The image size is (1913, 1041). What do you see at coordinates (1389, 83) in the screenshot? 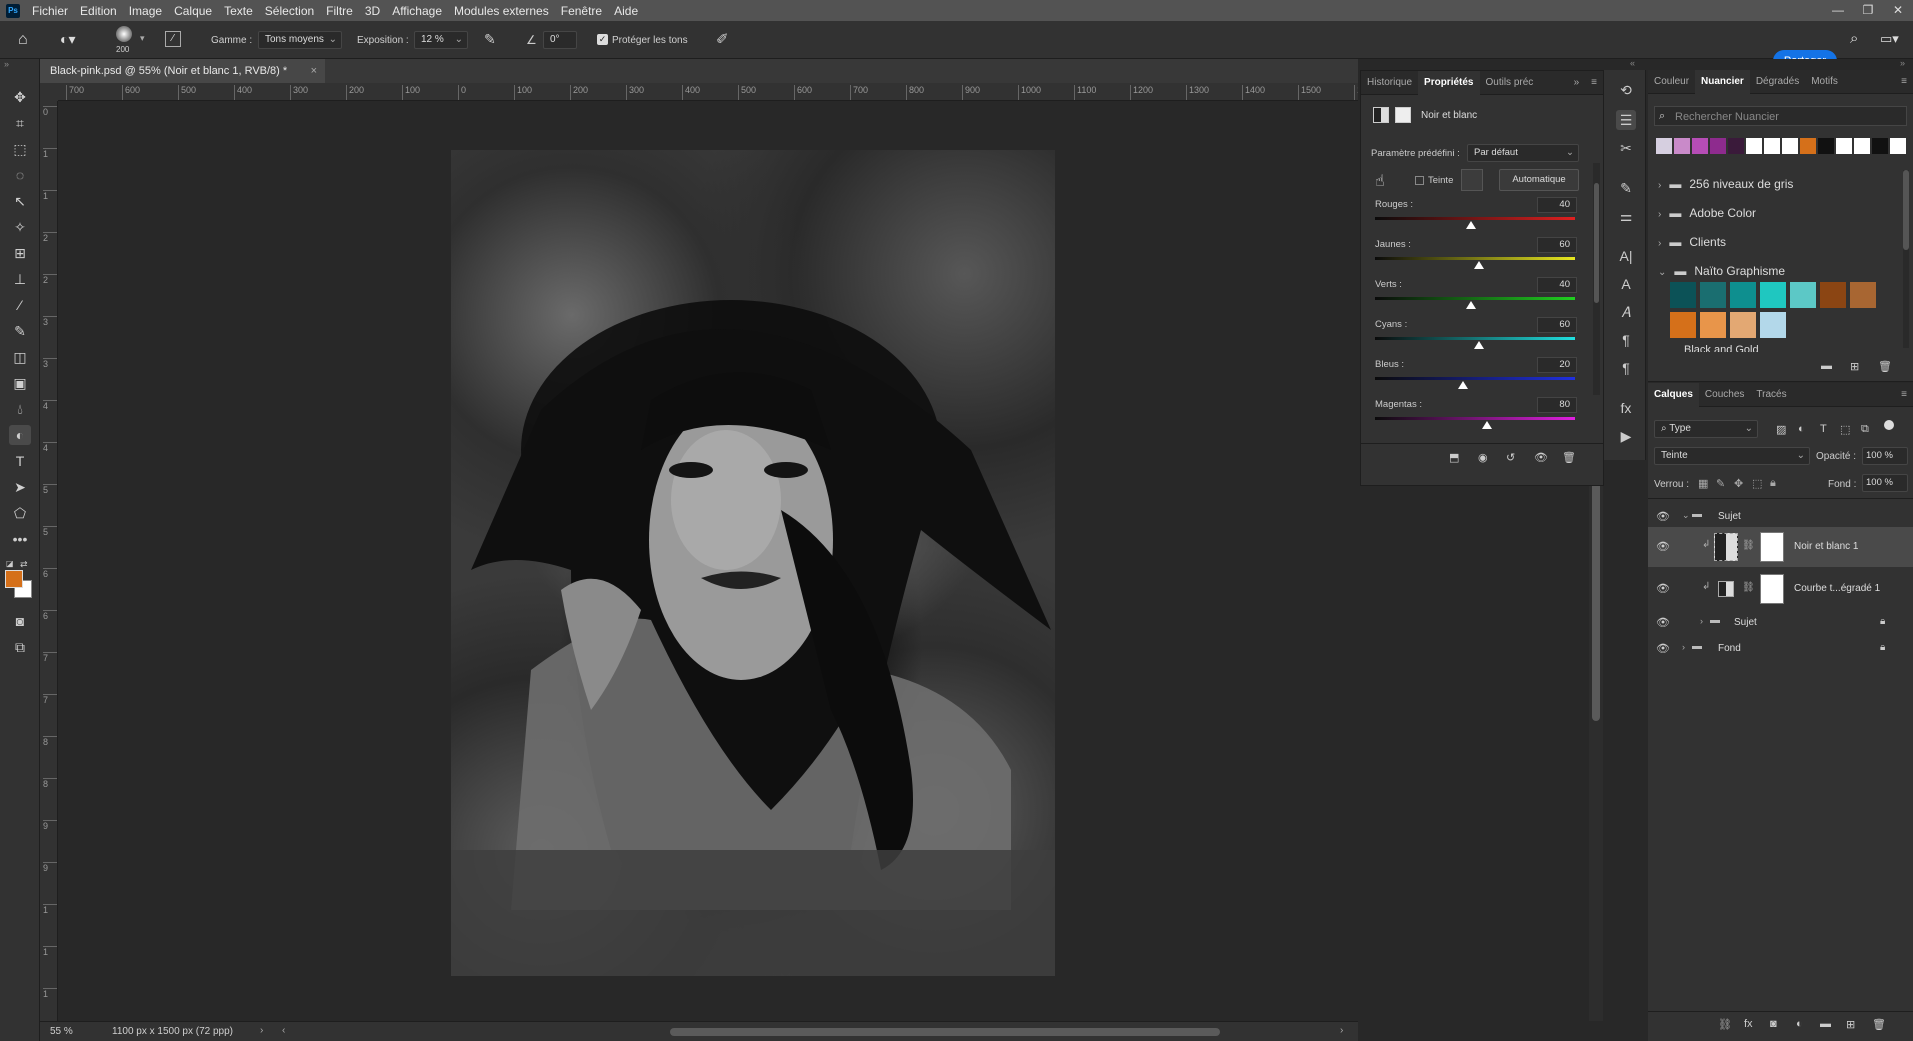
I see `tab-historique: Historique` at bounding box center [1389, 83].